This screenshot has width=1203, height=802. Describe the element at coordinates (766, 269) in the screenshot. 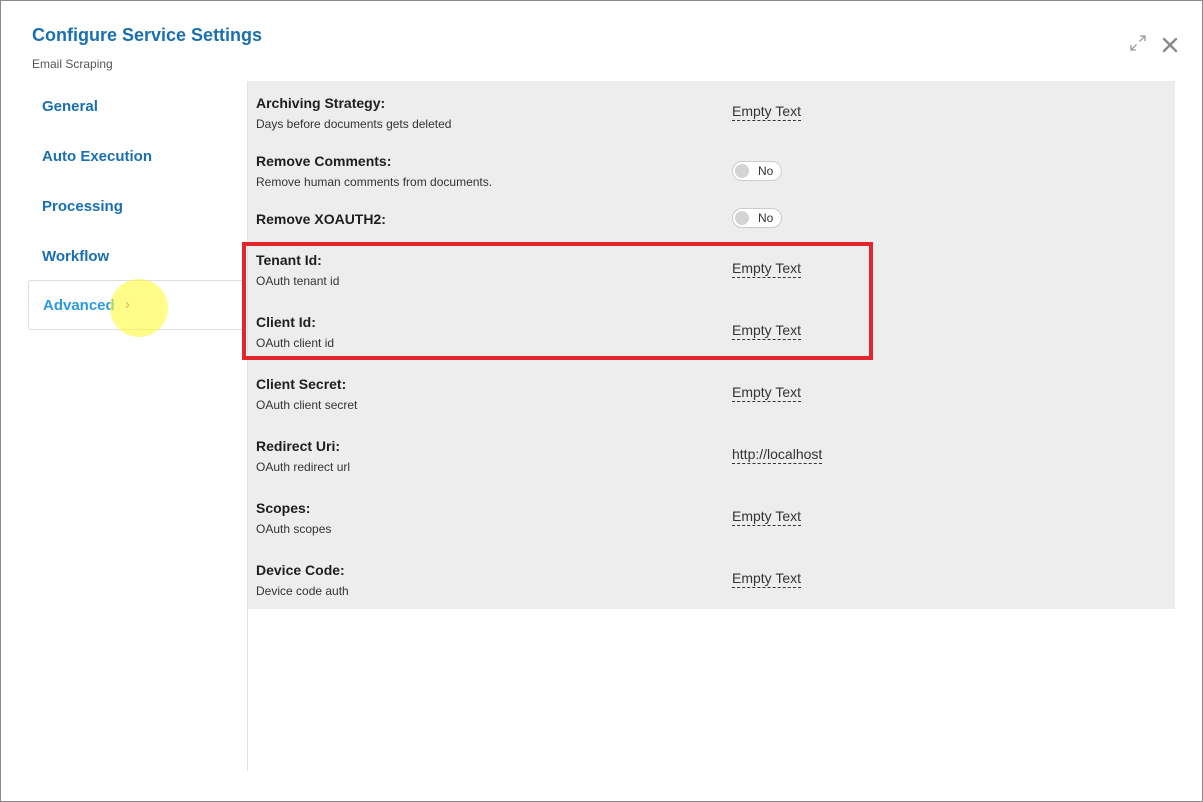

I see `tenant-id-value: Empty Text` at that location.